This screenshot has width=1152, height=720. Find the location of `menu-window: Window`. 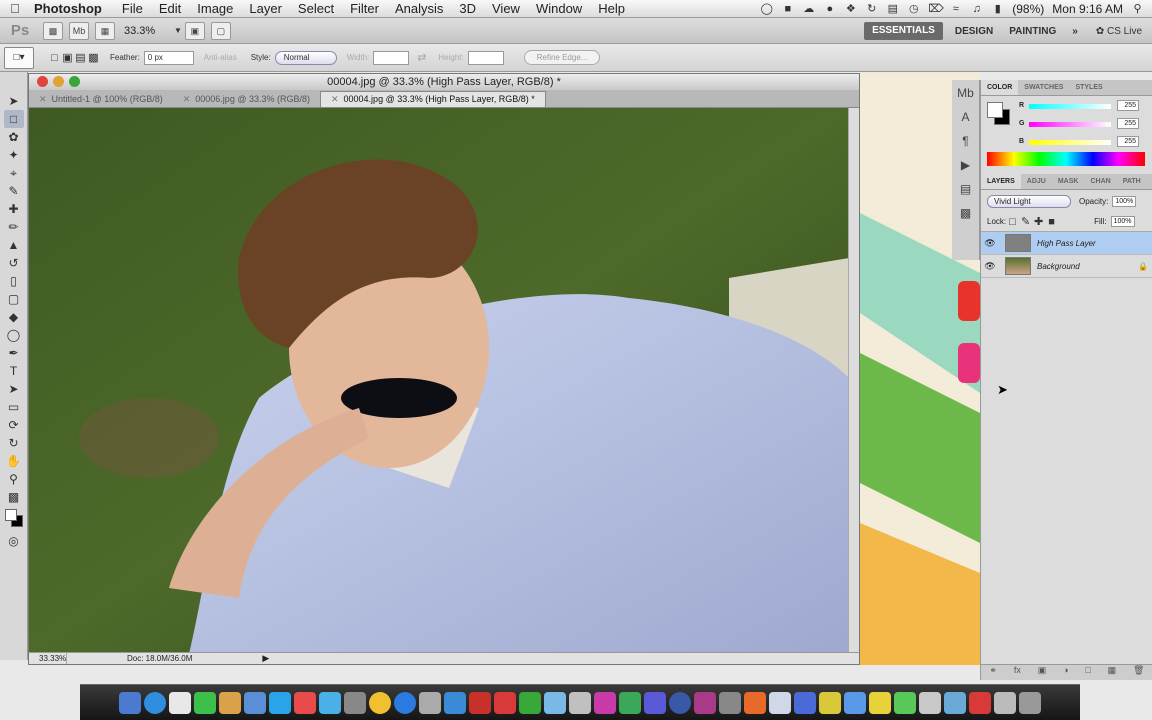

menu-window: Window is located at coordinates (559, 8).